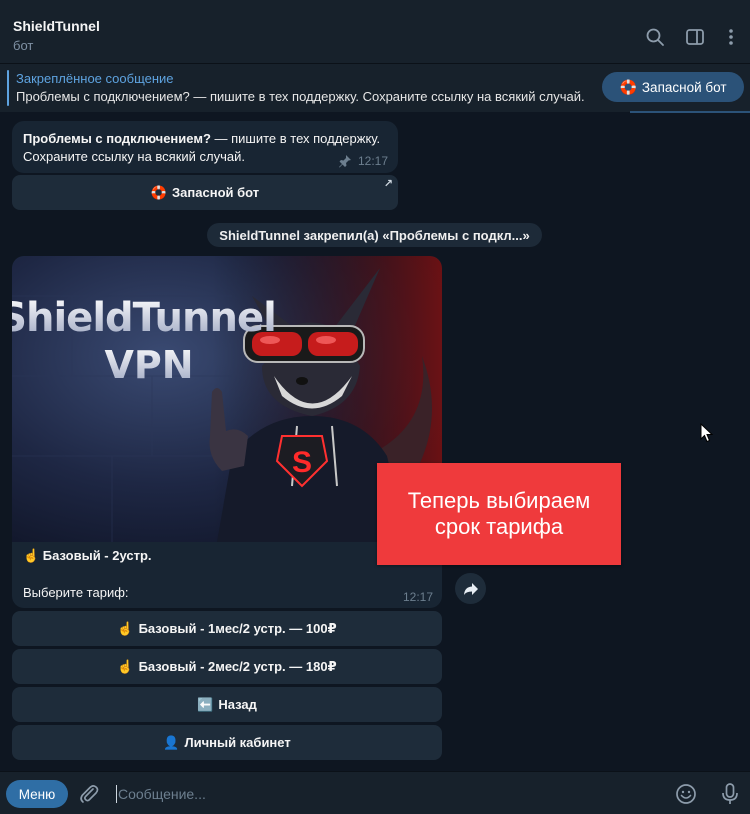 This screenshot has height=814, width=750. Describe the element at coordinates (144, 318) in the screenshot. I see `photo-brand-line1: ShieldTunnel` at that location.